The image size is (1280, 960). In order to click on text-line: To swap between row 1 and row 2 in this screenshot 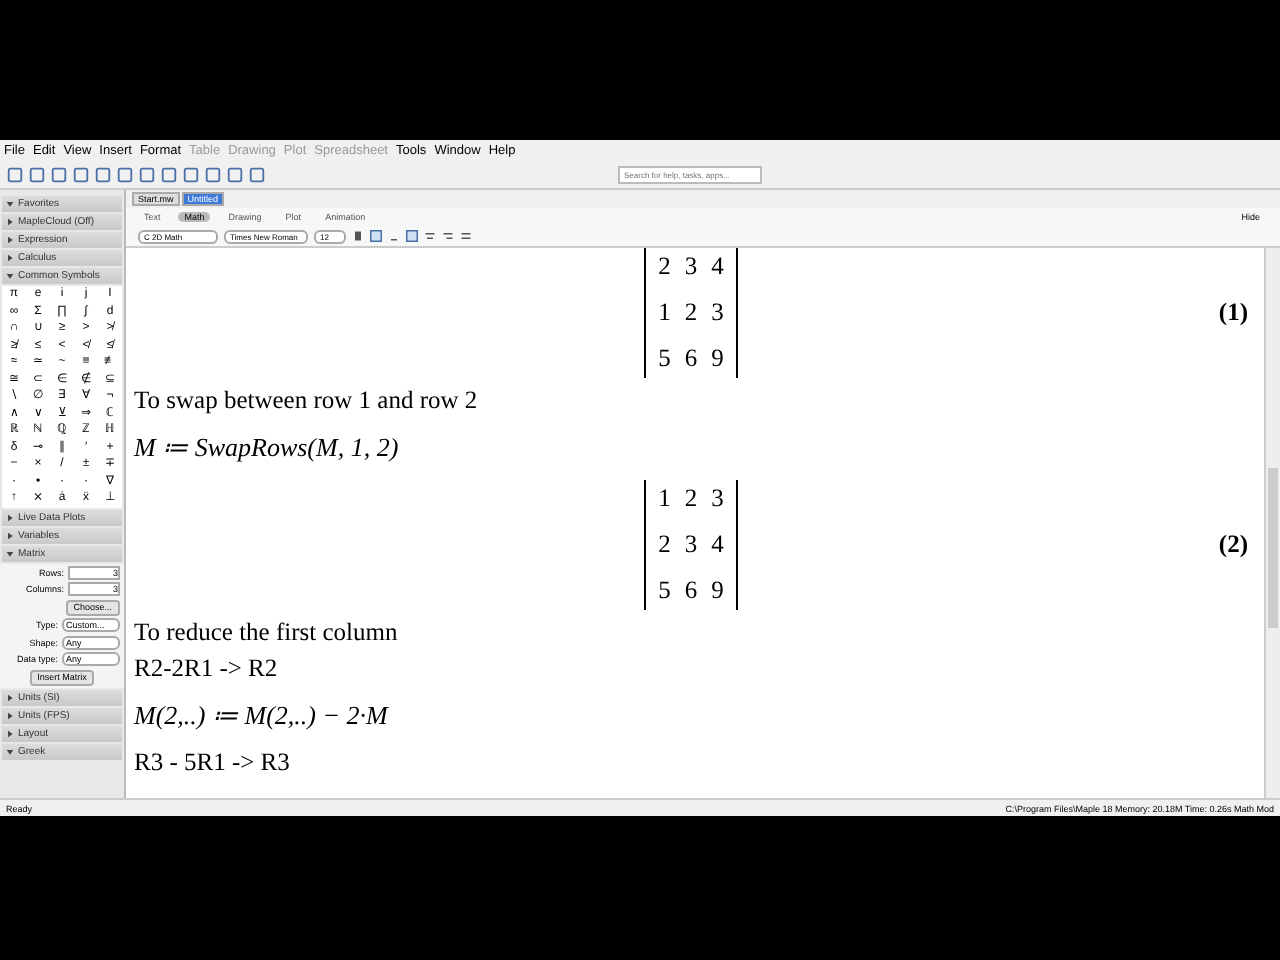, I will do `click(307, 401)`.